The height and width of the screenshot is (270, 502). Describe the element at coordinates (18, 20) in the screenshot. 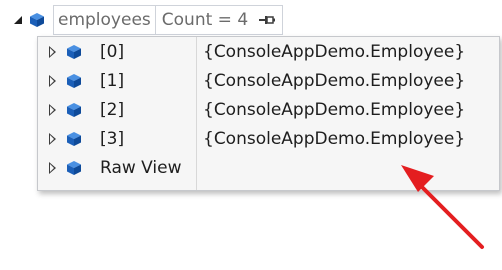

I see `expanded-triangle-icon` at that location.